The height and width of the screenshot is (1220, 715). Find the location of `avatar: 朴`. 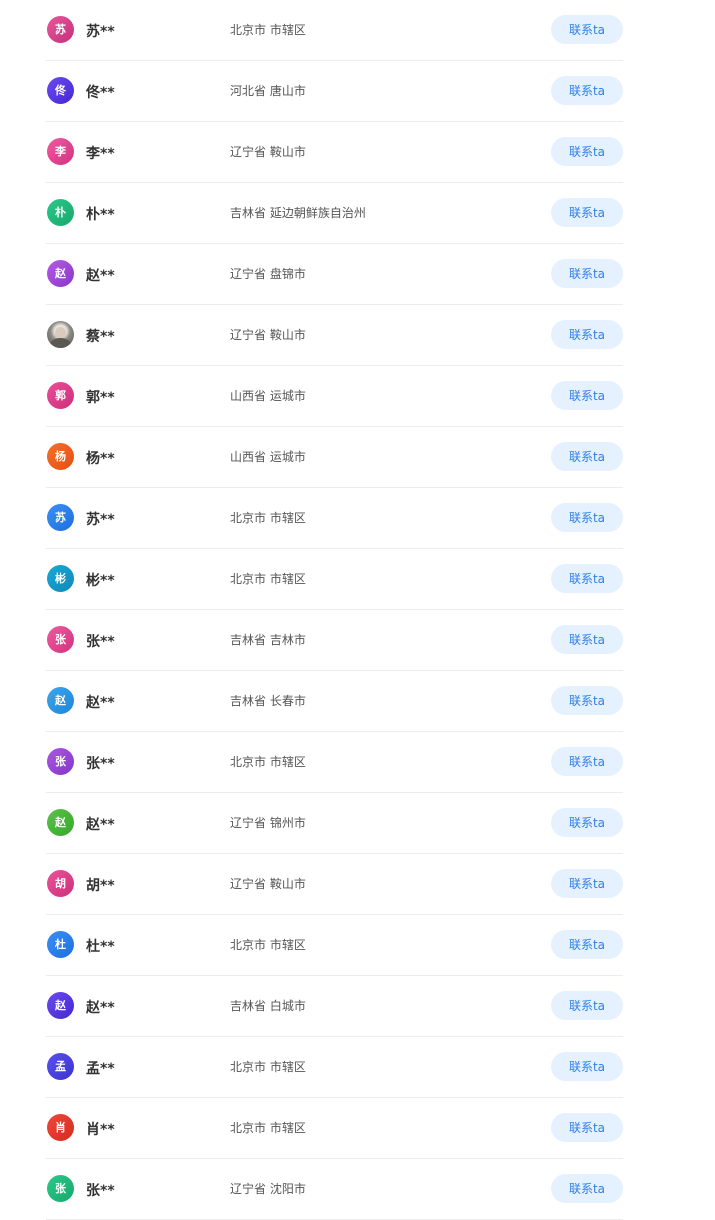

avatar: 朴 is located at coordinates (60, 212).